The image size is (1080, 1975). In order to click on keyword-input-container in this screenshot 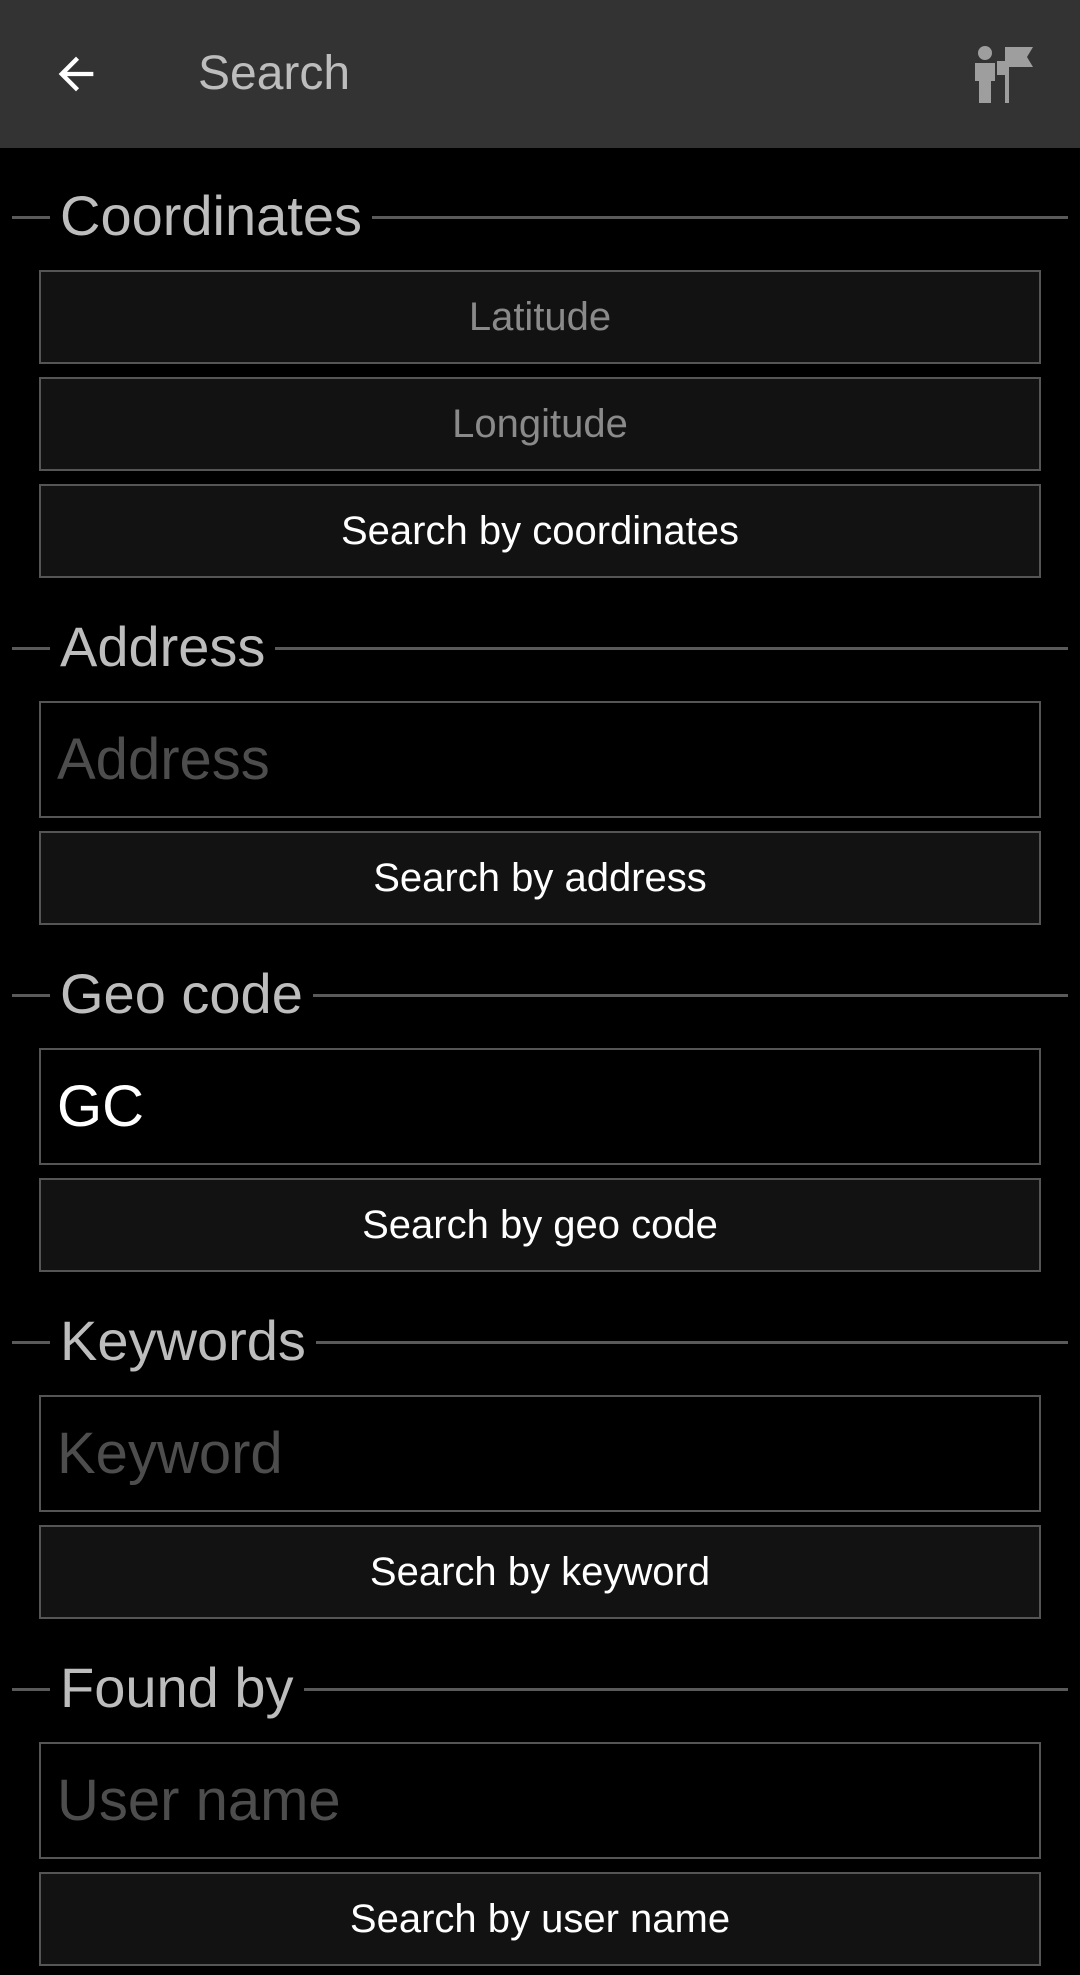, I will do `click(540, 1453)`.